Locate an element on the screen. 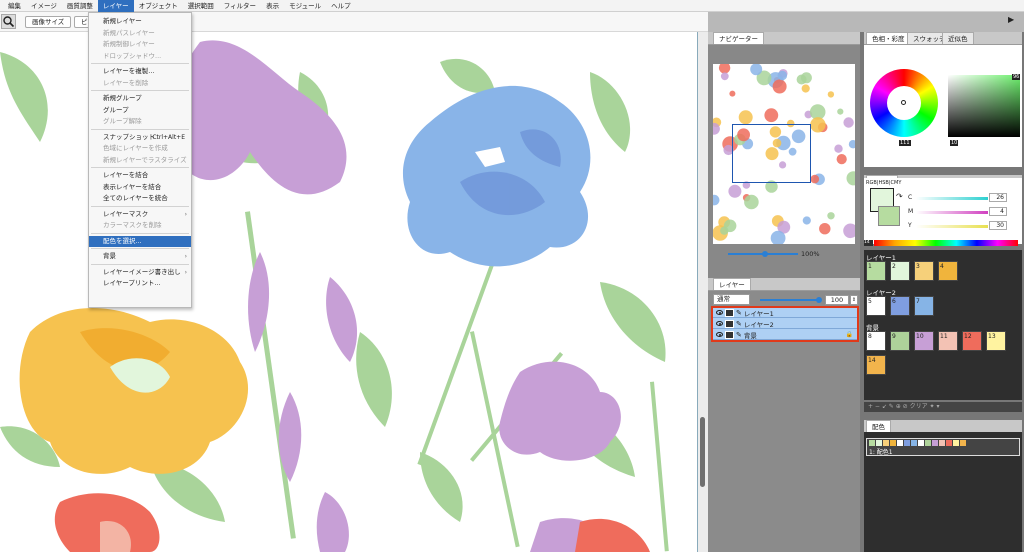  layer-row: ✎ 背景 🔒 is located at coordinates (785, 335).